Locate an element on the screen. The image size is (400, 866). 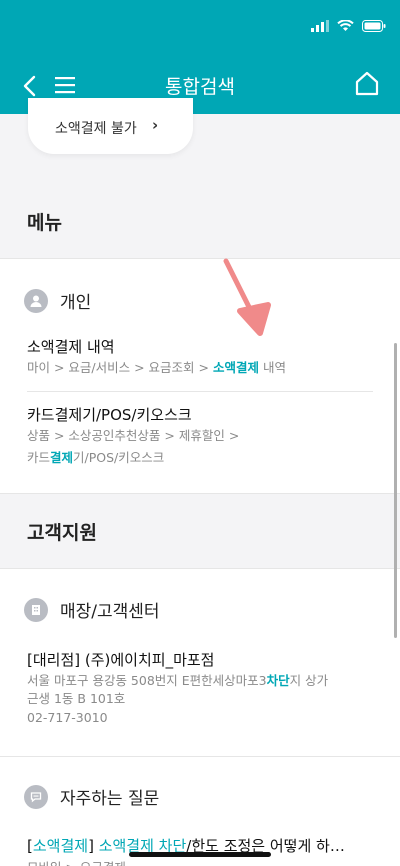
address-text: 서울 마포구 용강동 508번지 E편한세상마포3 is located at coordinates (147, 680).